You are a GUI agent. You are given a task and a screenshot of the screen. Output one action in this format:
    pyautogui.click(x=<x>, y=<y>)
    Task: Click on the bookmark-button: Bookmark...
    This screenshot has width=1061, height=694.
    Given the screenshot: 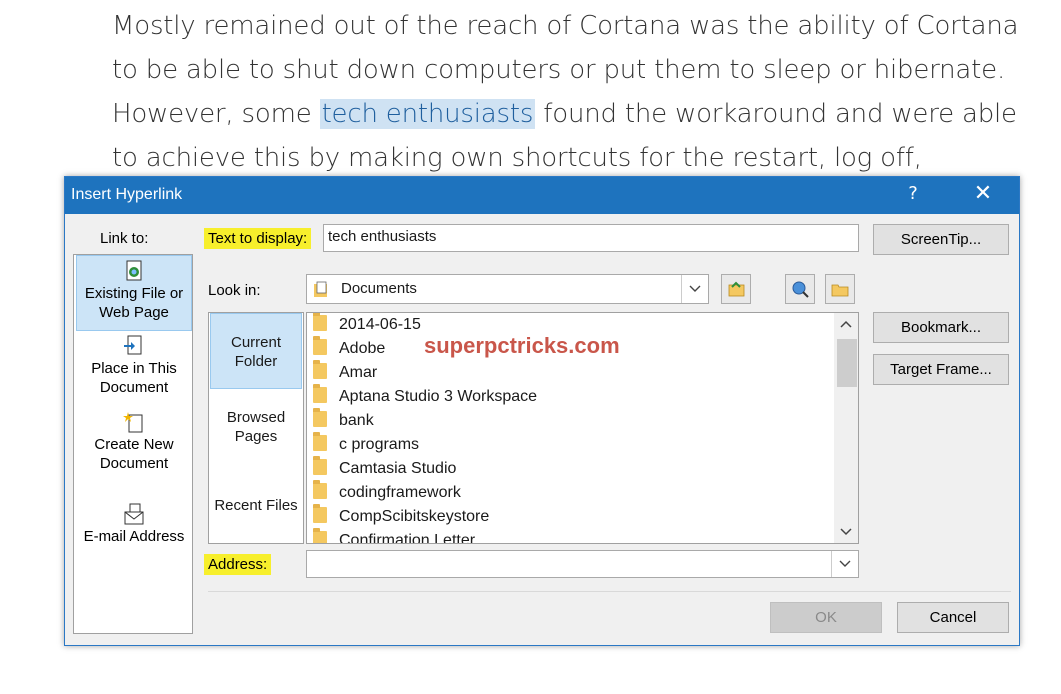 What is the action you would take?
    pyautogui.click(x=941, y=327)
    